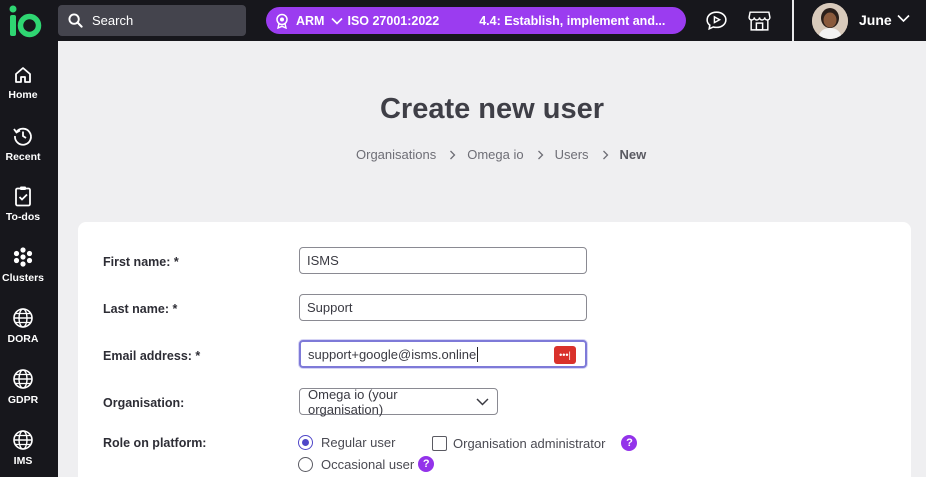 The image size is (926, 477). I want to click on breadcrumb-current: New, so click(633, 154).